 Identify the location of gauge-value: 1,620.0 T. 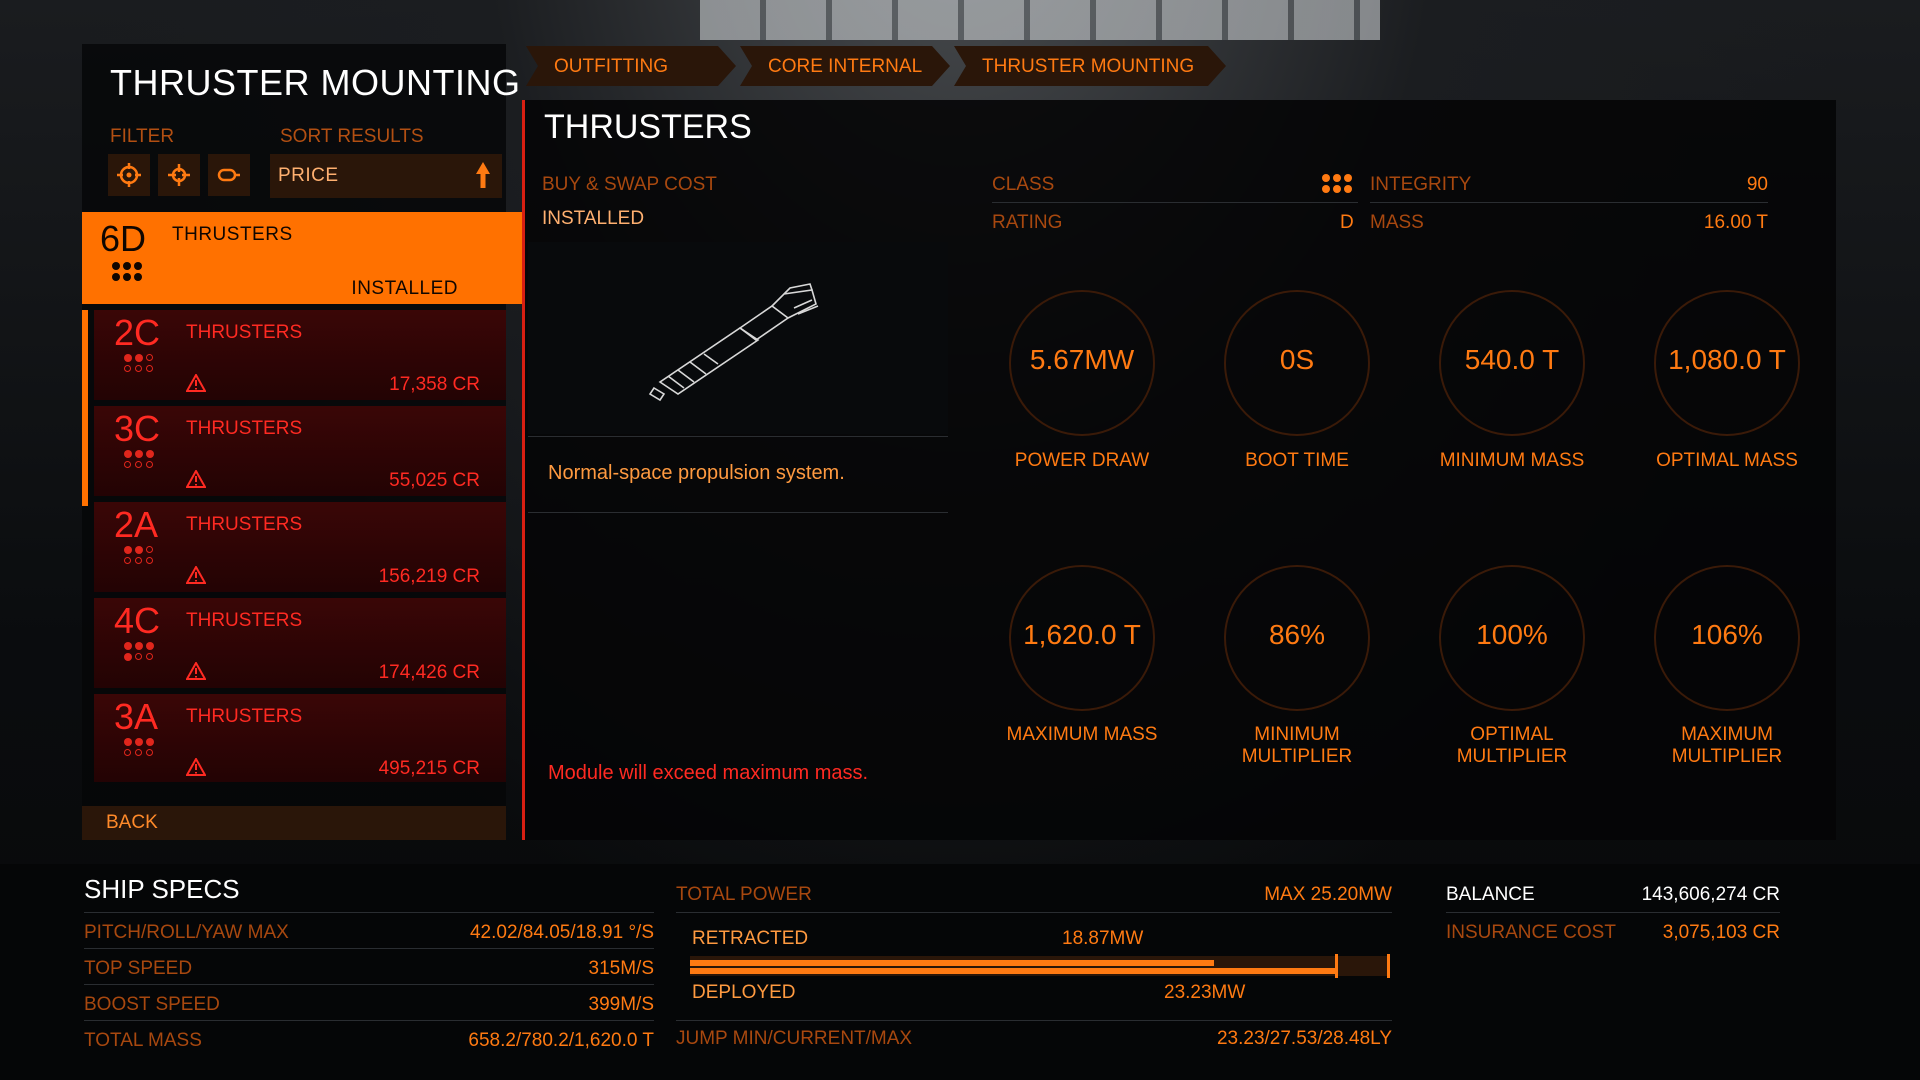
(1082, 634).